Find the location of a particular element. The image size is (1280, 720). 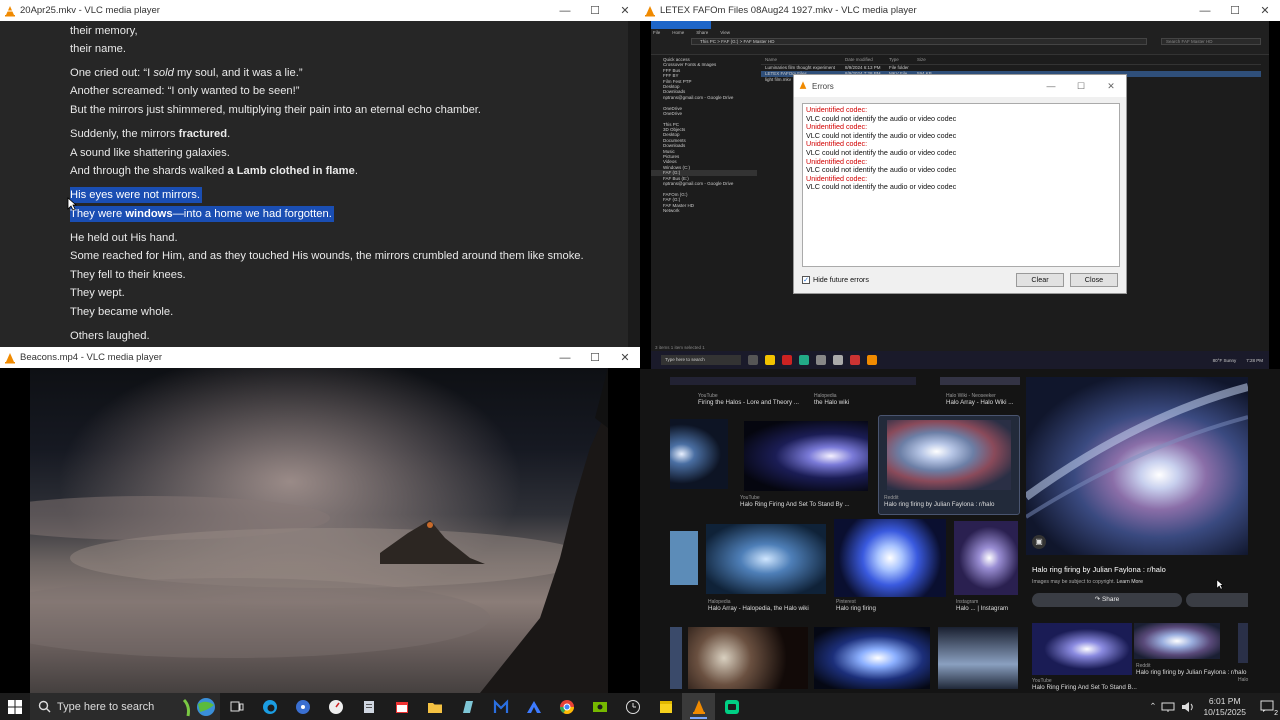

dialog-minimize-button: — is located at coordinates (1051, 86).